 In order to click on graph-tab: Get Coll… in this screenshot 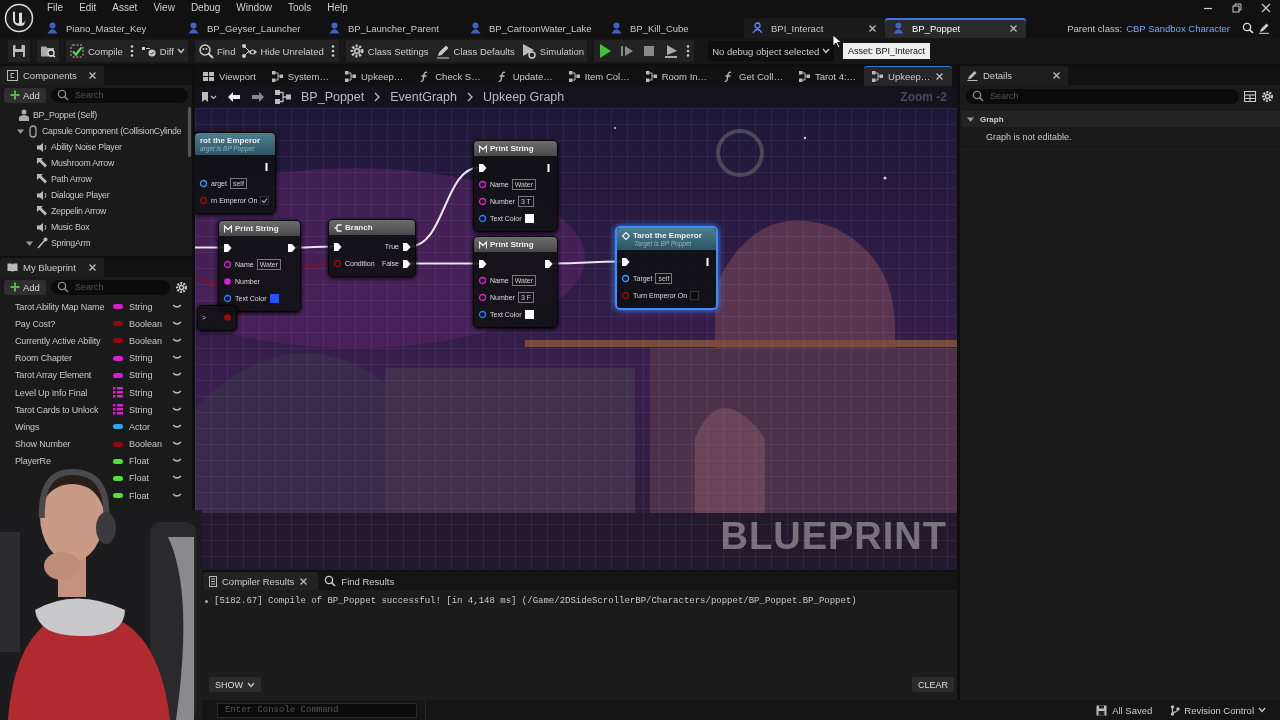, I will do `click(753, 76)`.